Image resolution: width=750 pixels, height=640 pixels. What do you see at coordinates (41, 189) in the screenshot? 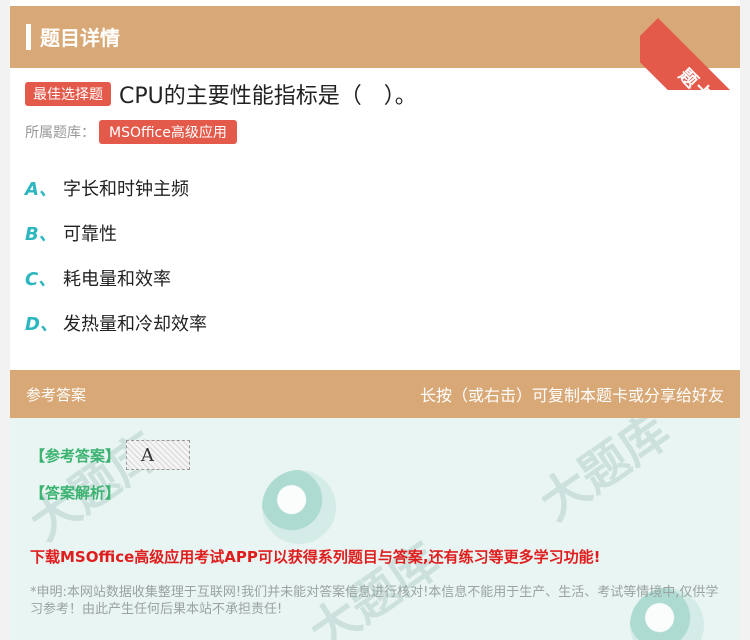
I see `option-letter: A、` at bounding box center [41, 189].